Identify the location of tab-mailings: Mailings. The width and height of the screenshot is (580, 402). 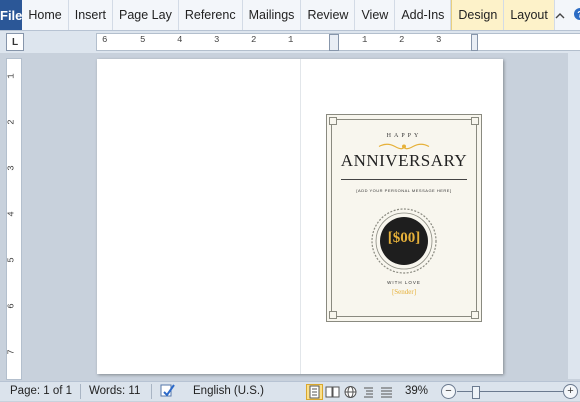
(272, 15).